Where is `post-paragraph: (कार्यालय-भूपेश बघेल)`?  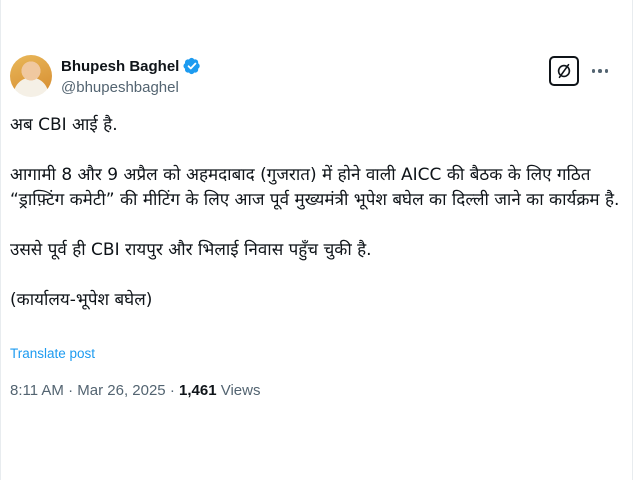
post-paragraph: (कार्यालय-भूपेश बघेल) is located at coordinates (81, 300).